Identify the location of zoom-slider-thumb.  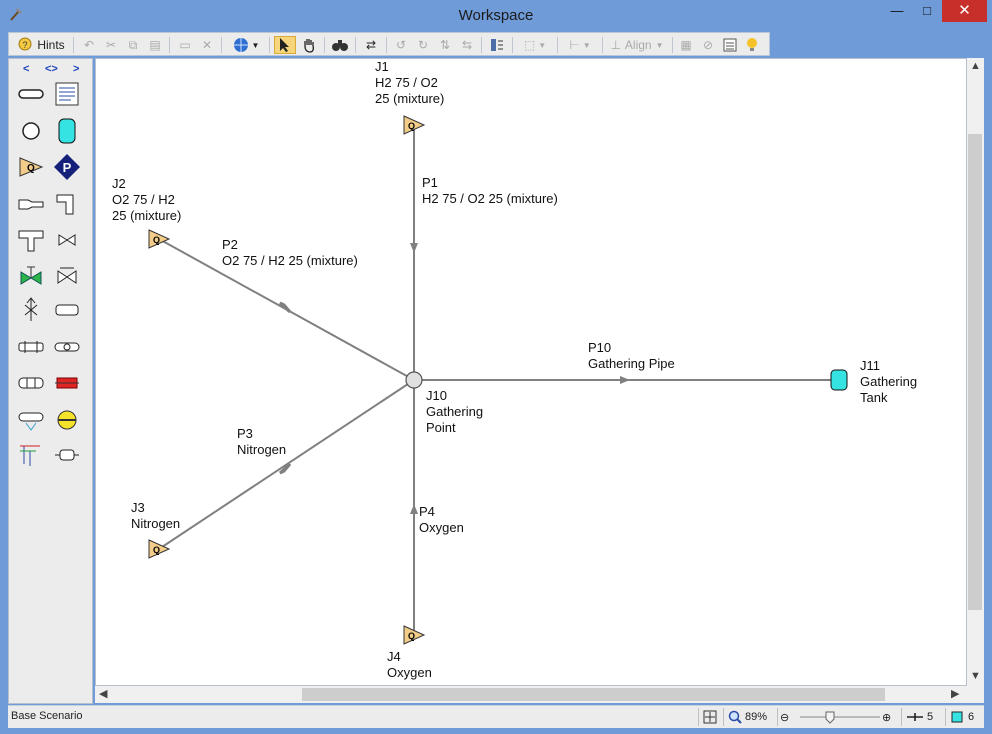
(830, 717).